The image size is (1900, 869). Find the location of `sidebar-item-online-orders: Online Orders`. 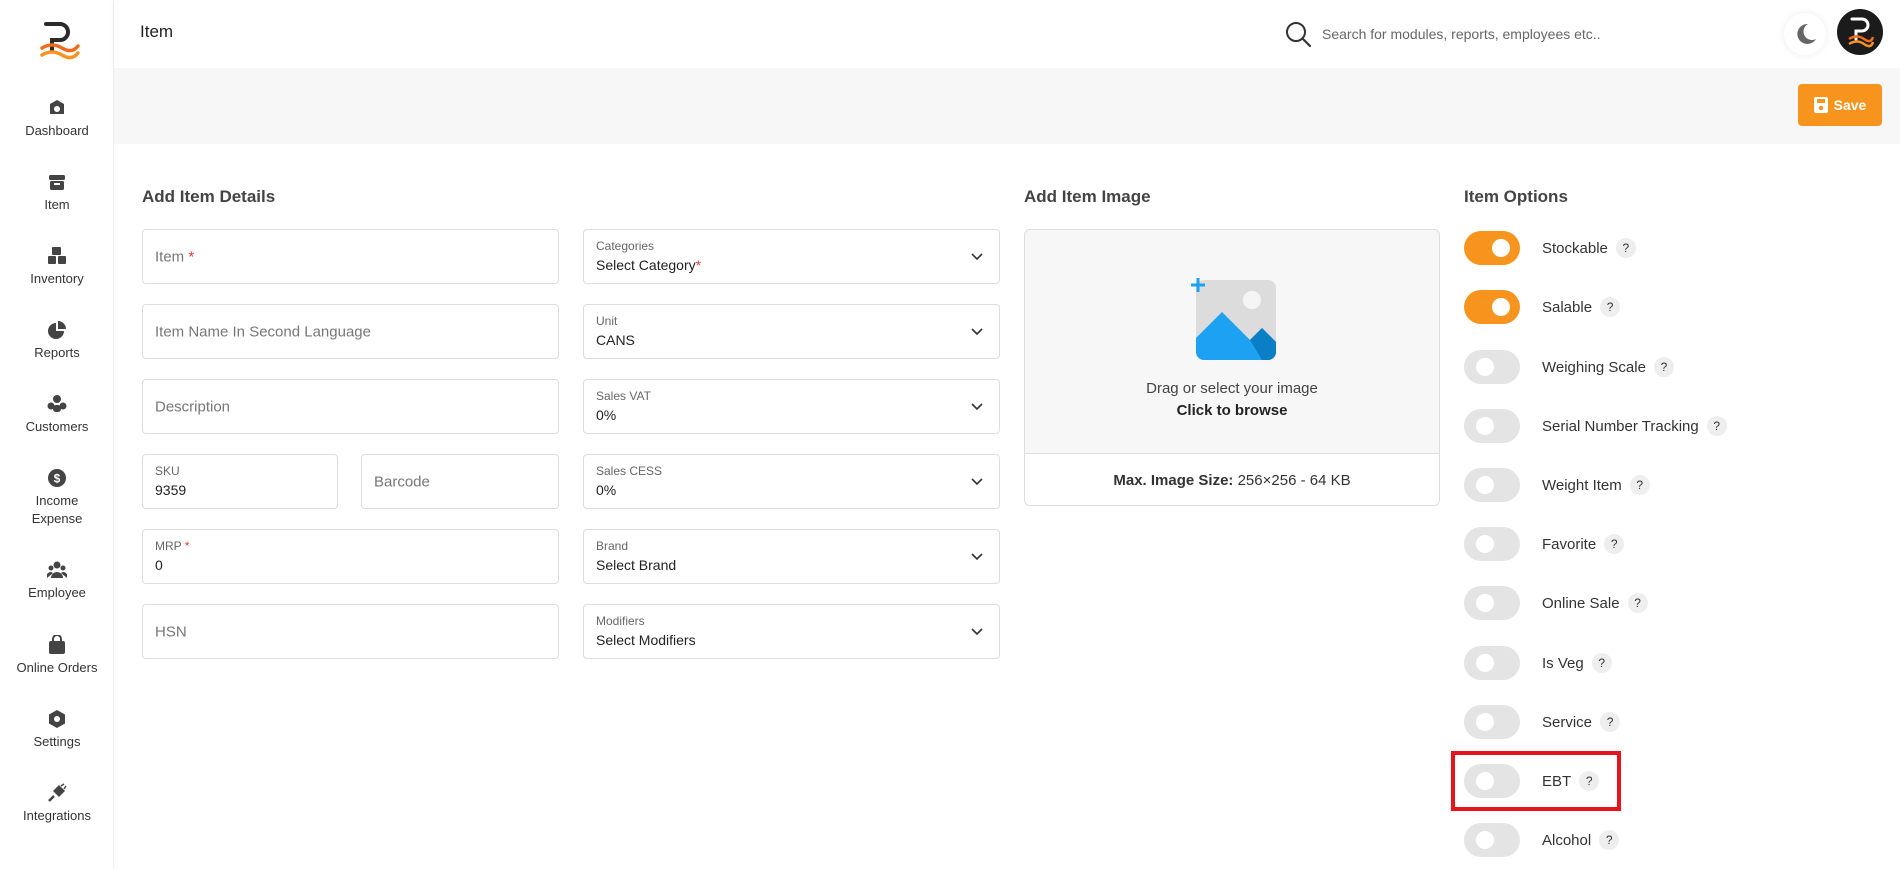

sidebar-item-online-orders: Online Orders is located at coordinates (57, 656).